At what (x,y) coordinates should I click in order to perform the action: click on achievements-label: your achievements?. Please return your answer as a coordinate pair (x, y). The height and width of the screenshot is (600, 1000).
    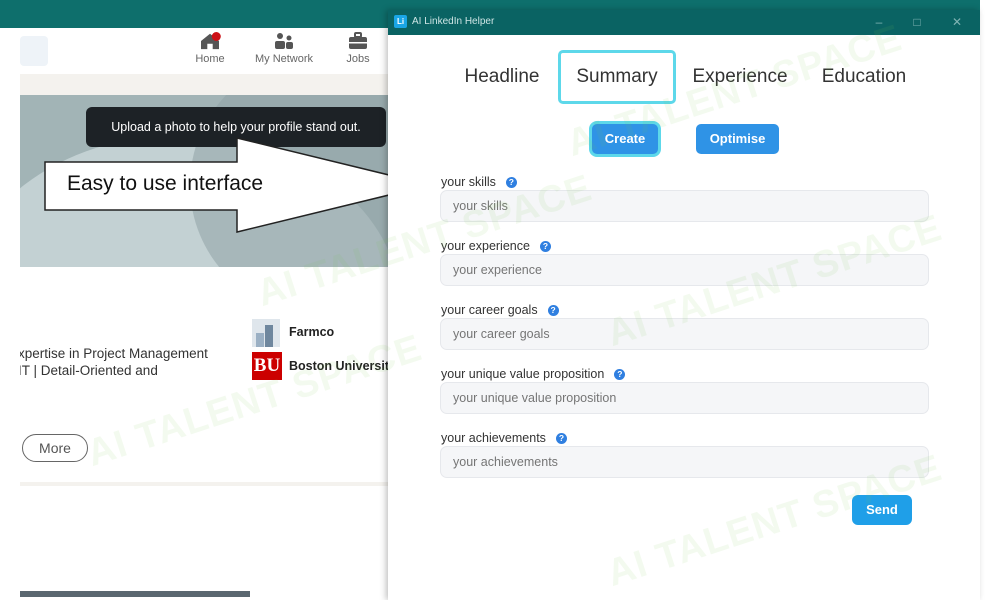
    Looking at the image, I should click on (504, 438).